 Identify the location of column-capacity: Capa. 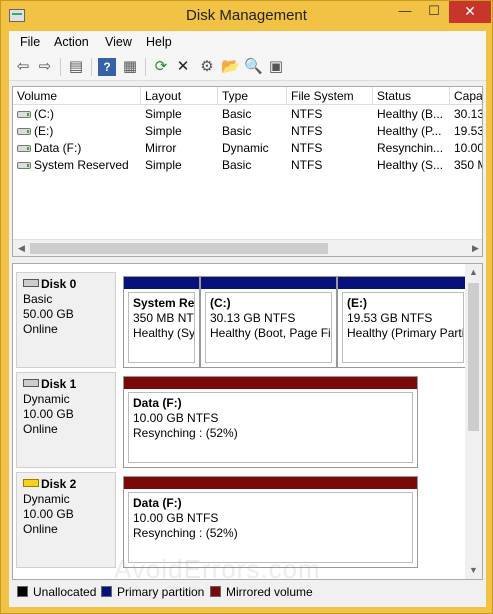
(466, 96).